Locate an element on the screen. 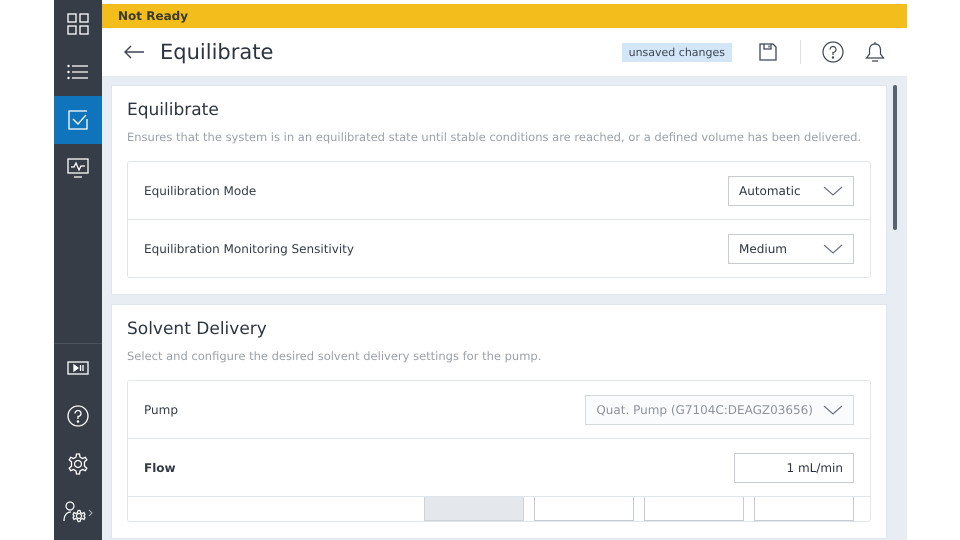 Image resolution: width=960 pixels, height=540 pixels. save-icon is located at coordinates (768, 52).